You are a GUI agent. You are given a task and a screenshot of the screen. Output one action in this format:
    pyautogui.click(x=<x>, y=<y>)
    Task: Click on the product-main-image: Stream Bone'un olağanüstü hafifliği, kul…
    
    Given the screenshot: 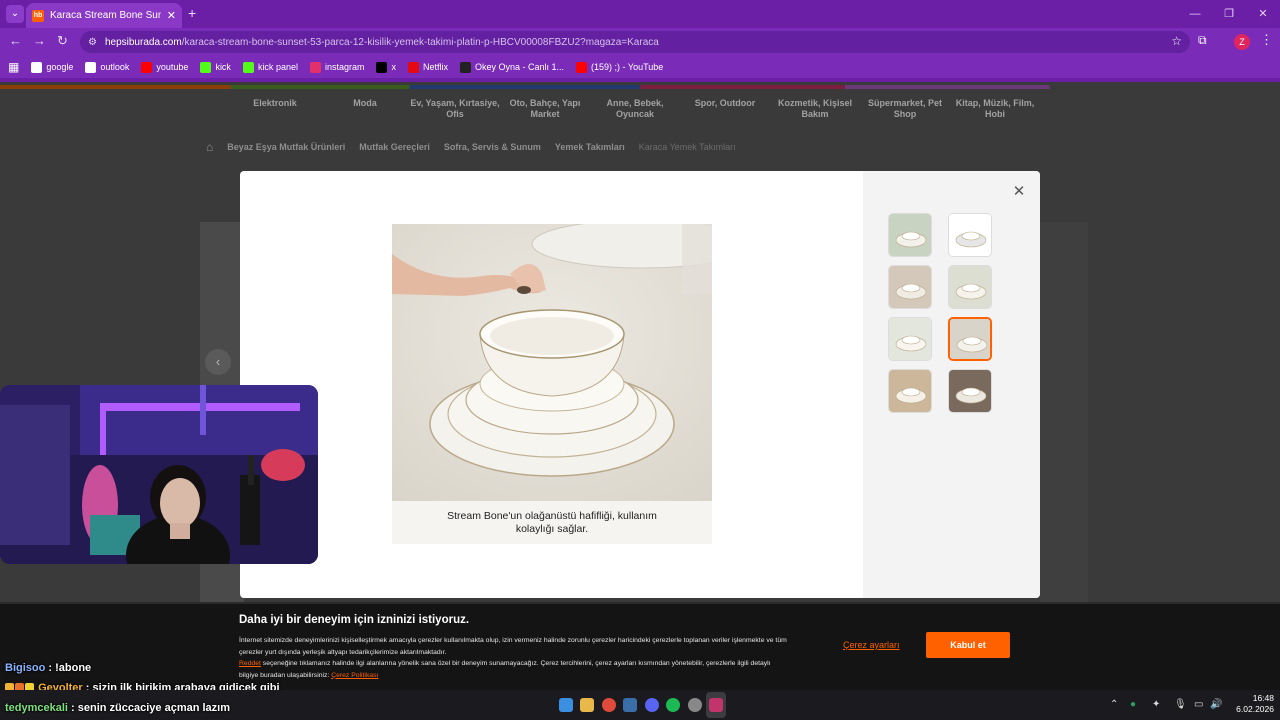 What is the action you would take?
    pyautogui.click(x=552, y=384)
    